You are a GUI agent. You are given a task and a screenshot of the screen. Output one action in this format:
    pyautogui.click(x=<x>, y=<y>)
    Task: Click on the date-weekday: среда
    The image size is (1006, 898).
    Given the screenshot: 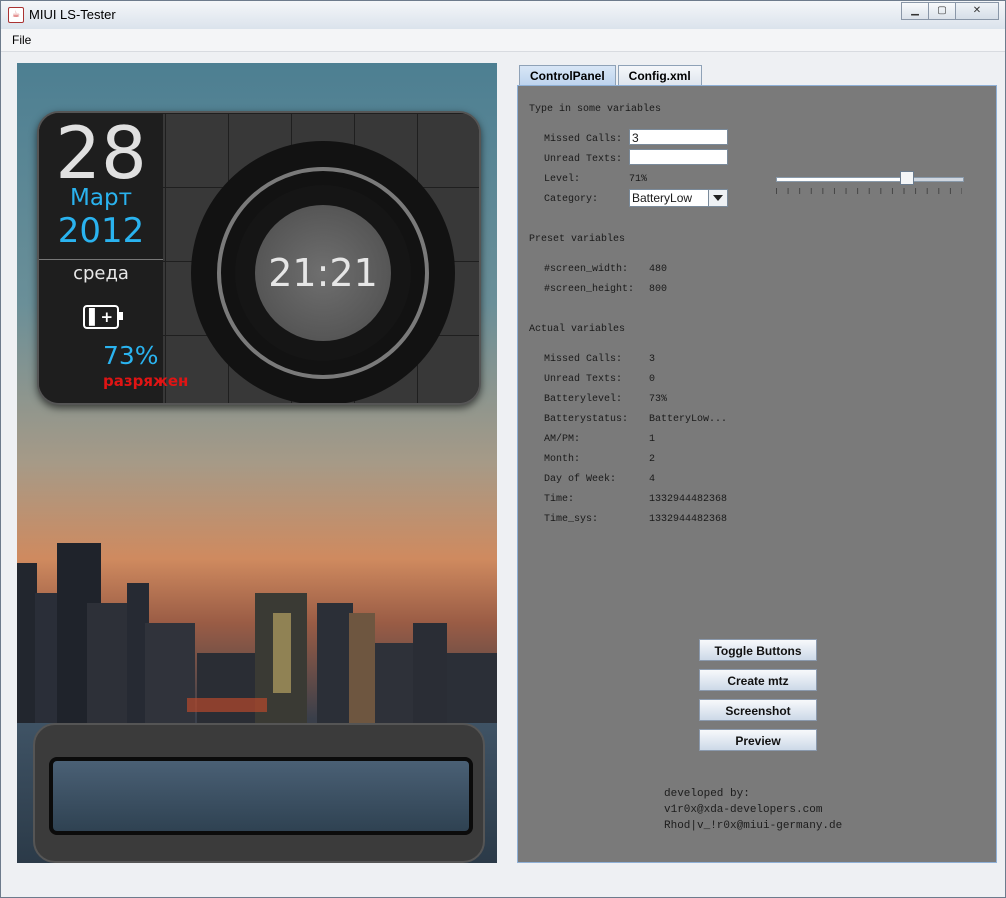 What is the action you would take?
    pyautogui.click(x=101, y=273)
    